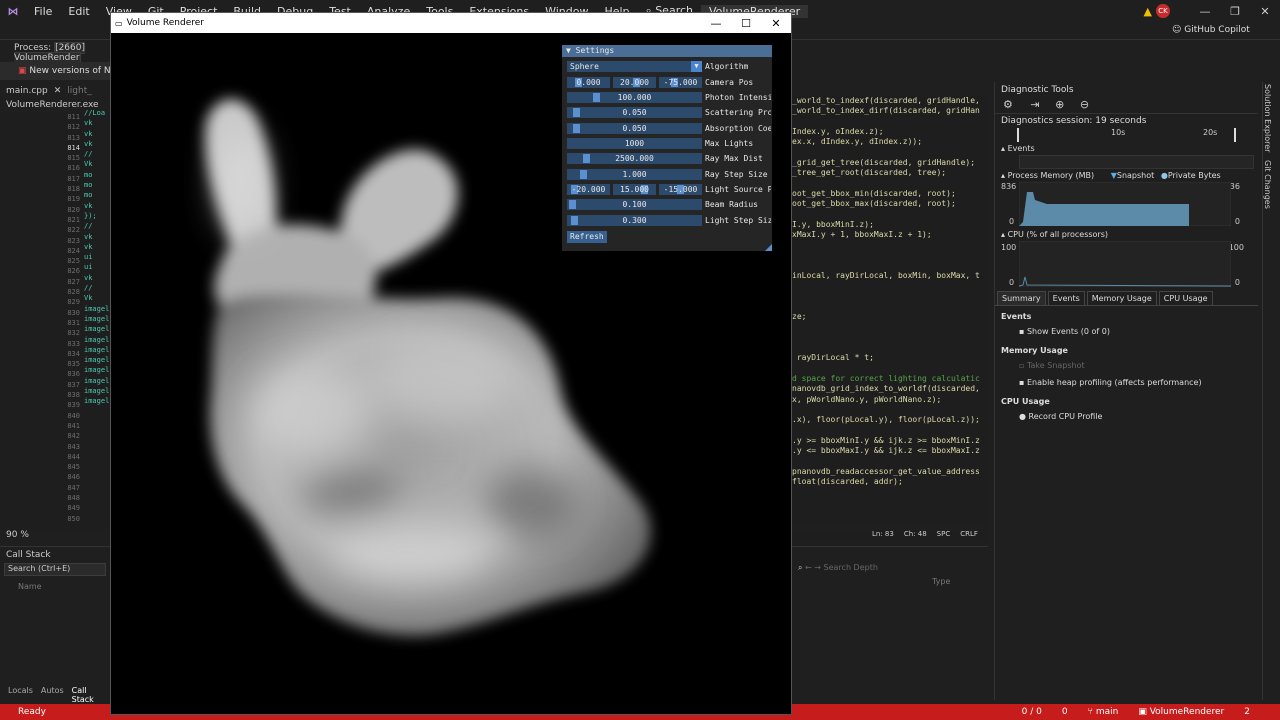 The width and height of the screenshot is (1280, 720). Describe the element at coordinates (17, 535) in the screenshot. I see `zoom-level: 90 %` at that location.